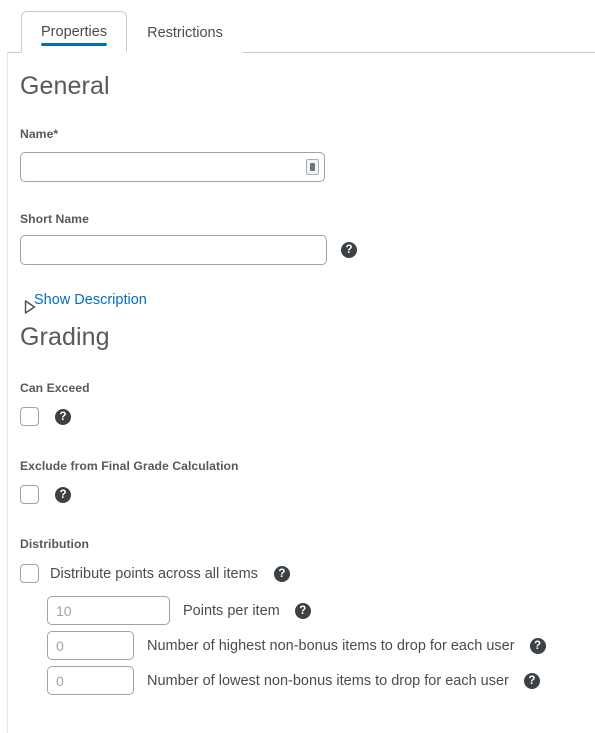 The height and width of the screenshot is (733, 595). What do you see at coordinates (154, 573) in the screenshot?
I see `distribute-points-label: Distribute points across all items` at bounding box center [154, 573].